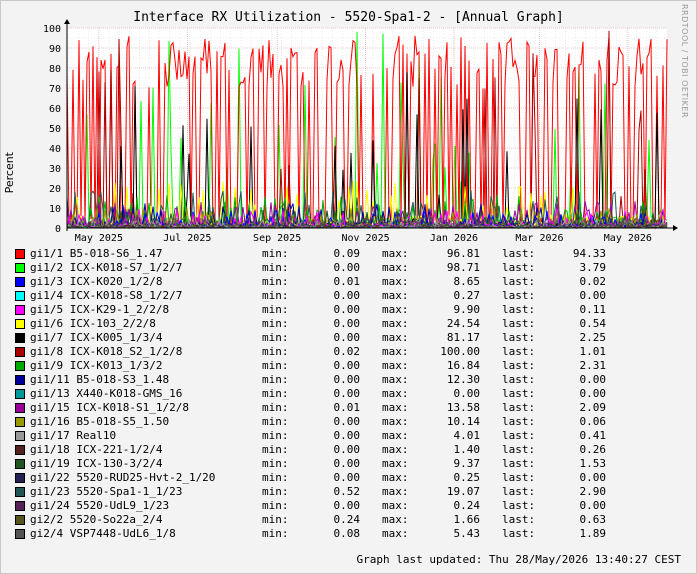  I want to click on legend-label: gi1/19 ICX-130-3/2/4, so click(96, 463).